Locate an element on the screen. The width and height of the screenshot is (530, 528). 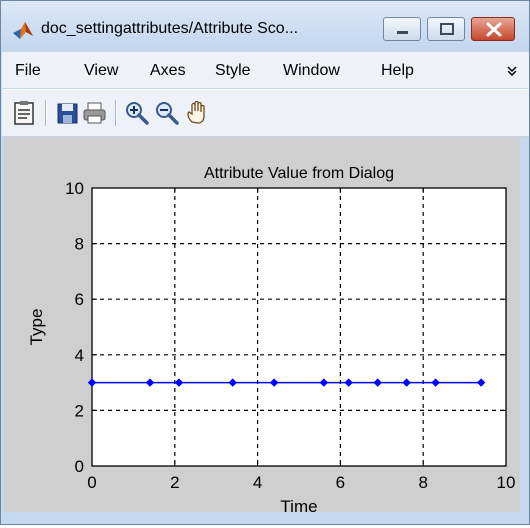
minimize-button is located at coordinates (402, 29).